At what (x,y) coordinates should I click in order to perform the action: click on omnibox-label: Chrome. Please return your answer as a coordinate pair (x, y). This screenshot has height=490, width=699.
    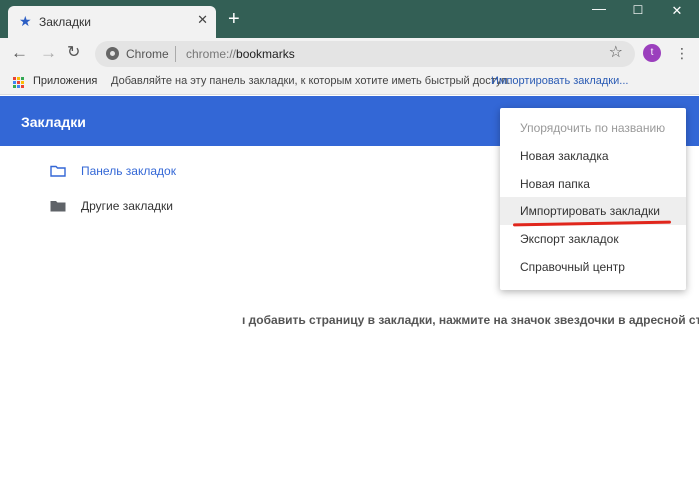
    Looking at the image, I should click on (147, 54).